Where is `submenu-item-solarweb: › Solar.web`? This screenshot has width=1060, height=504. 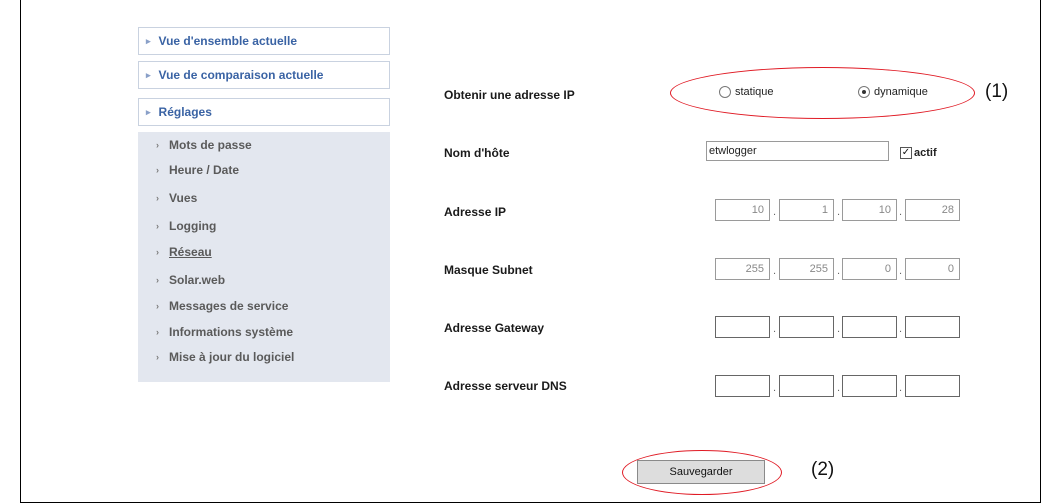 submenu-item-solarweb: › Solar.web is located at coordinates (264, 280).